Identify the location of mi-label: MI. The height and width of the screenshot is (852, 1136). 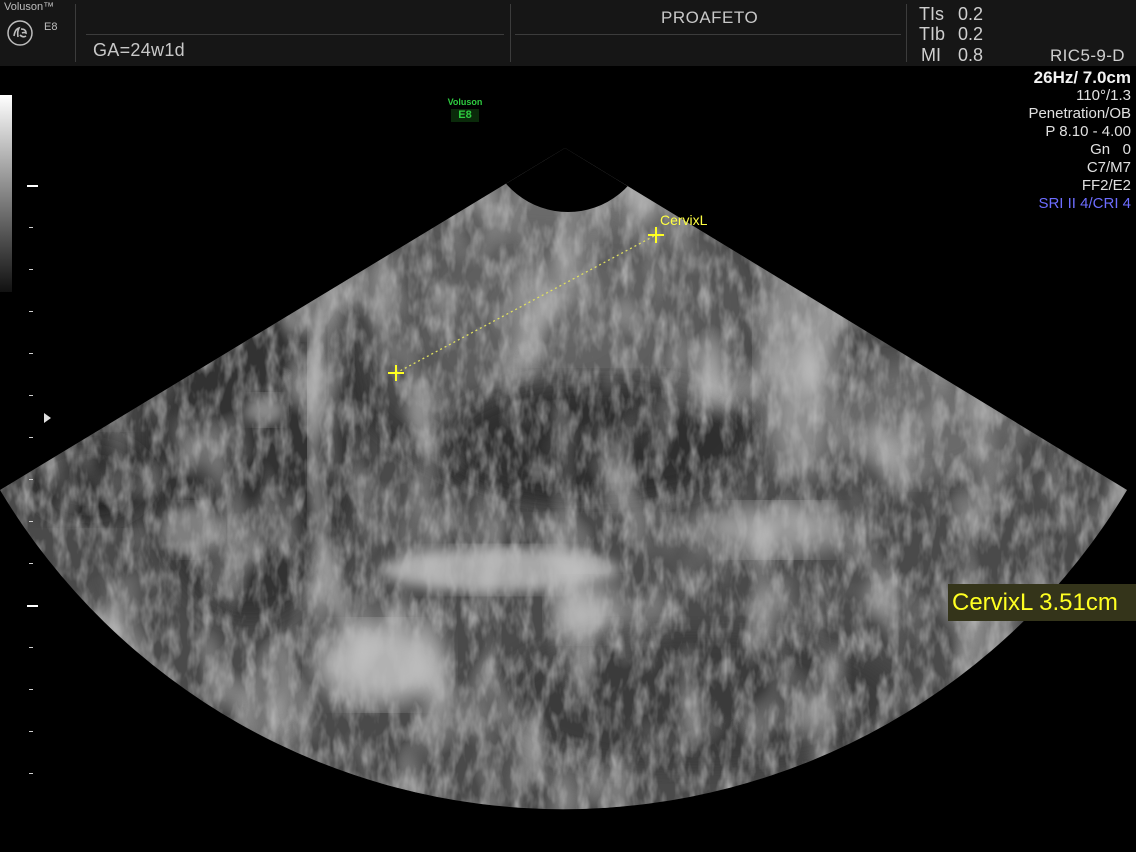
(931, 55).